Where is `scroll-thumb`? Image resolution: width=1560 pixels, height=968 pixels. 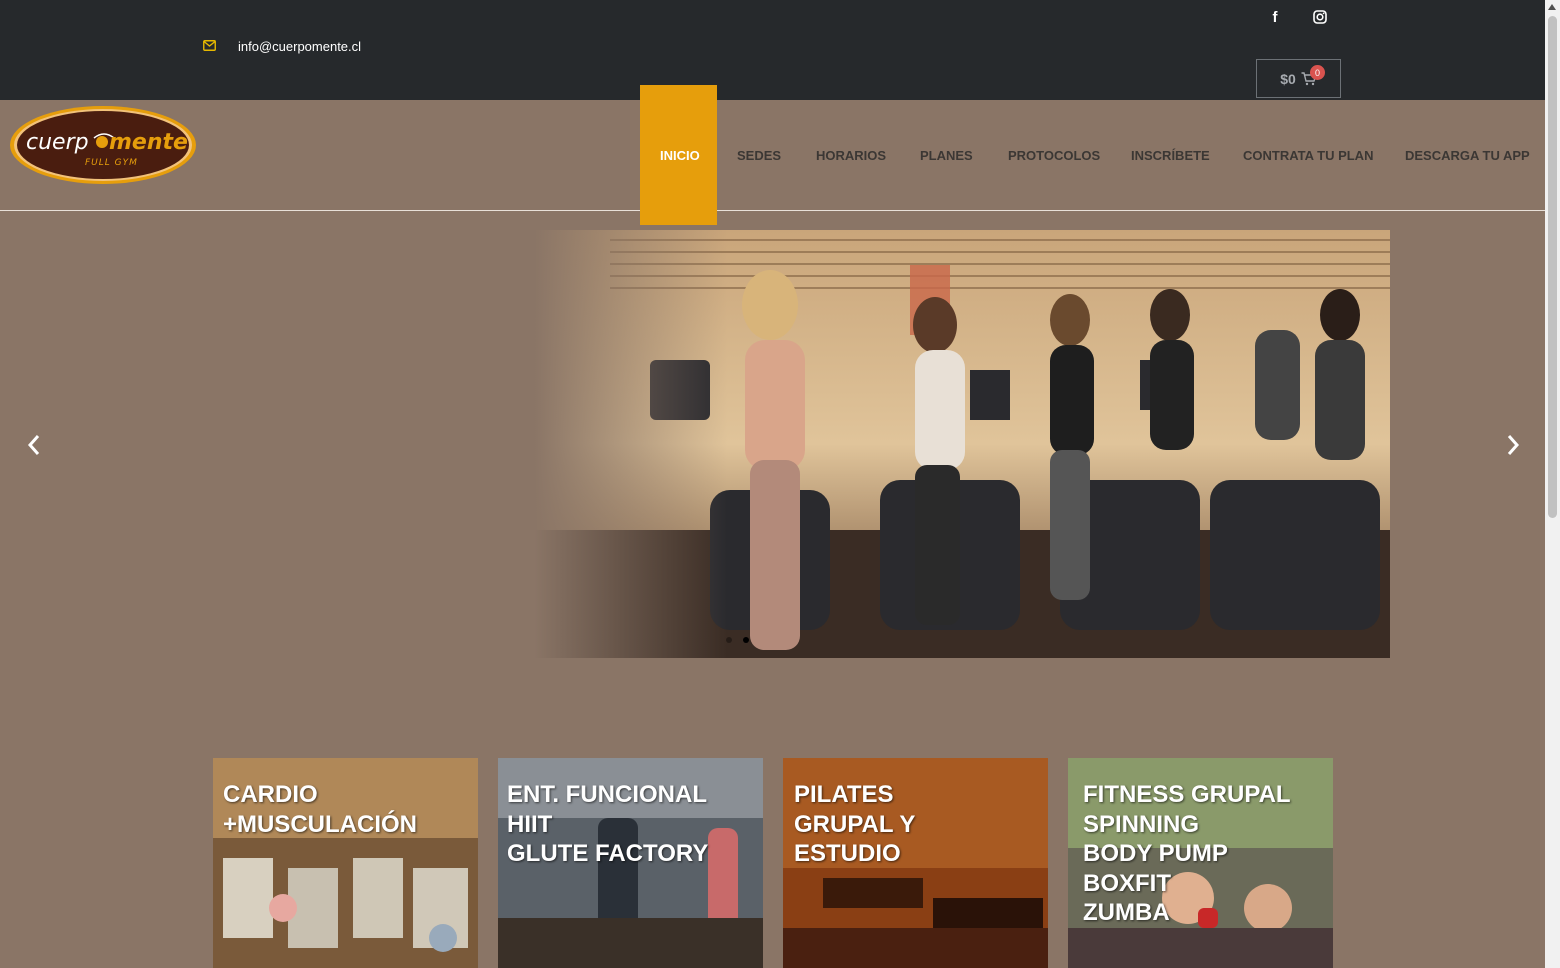
scroll-thumb is located at coordinates (1552, 267).